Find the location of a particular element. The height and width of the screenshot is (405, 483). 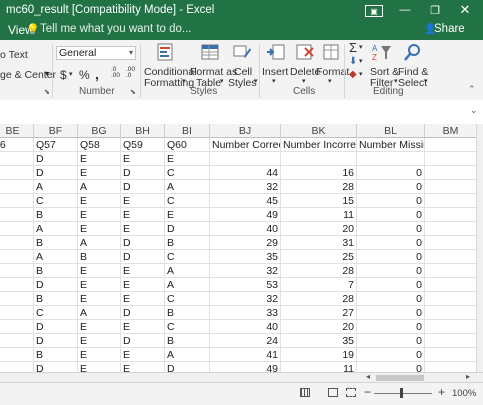

column-header-bl: BL is located at coordinates (391, 131).